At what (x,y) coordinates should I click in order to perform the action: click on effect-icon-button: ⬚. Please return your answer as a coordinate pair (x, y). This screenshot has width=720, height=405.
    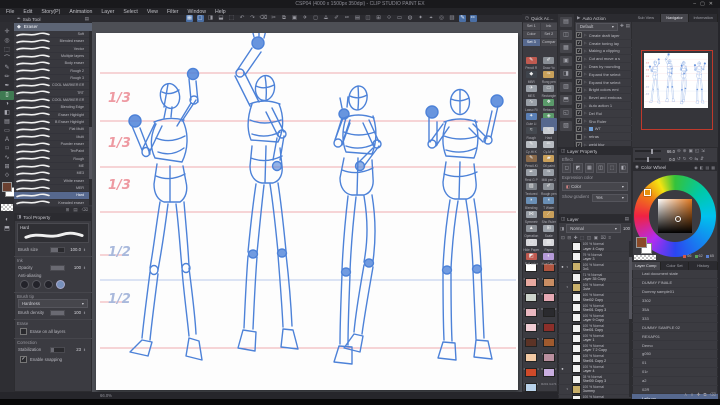
    Looking at the image, I should click on (612, 168).